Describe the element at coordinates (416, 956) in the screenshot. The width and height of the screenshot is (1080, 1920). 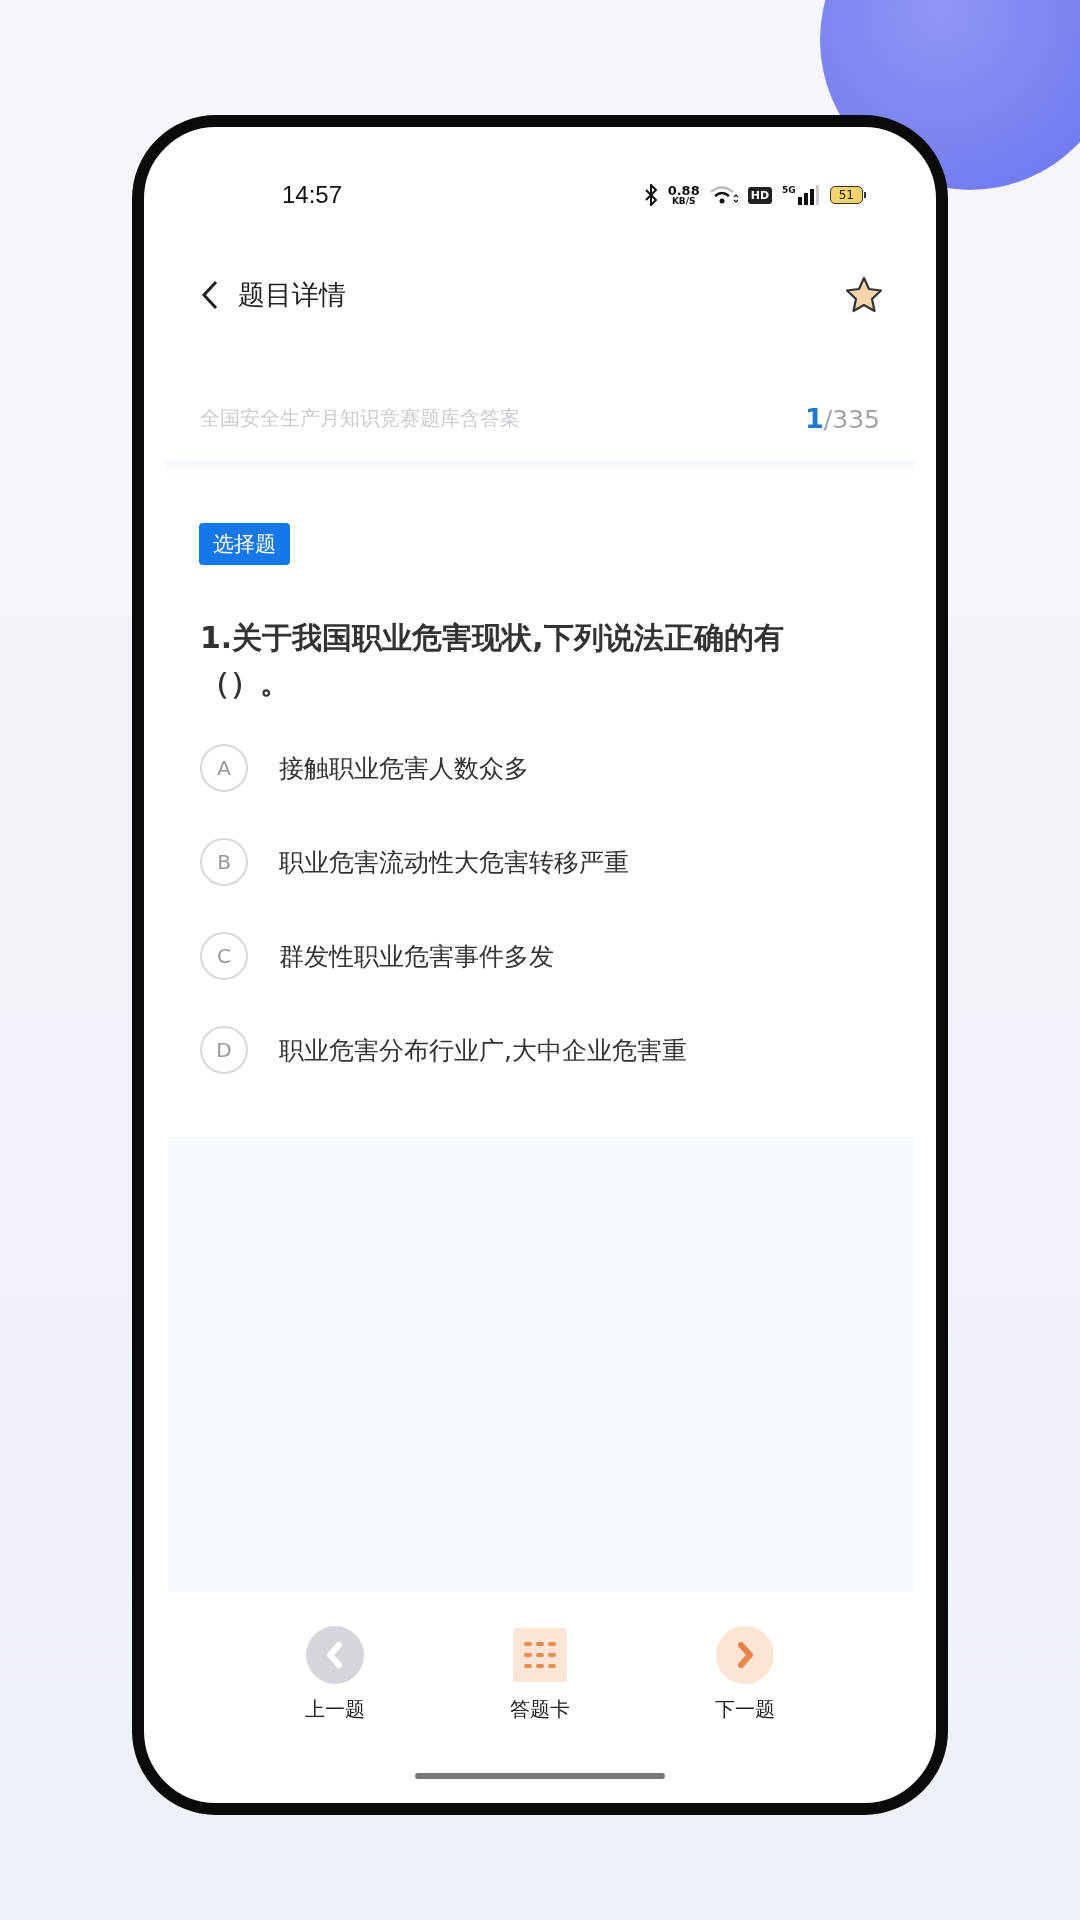
I see `option-text: 群发性职业危害事件多发` at that location.